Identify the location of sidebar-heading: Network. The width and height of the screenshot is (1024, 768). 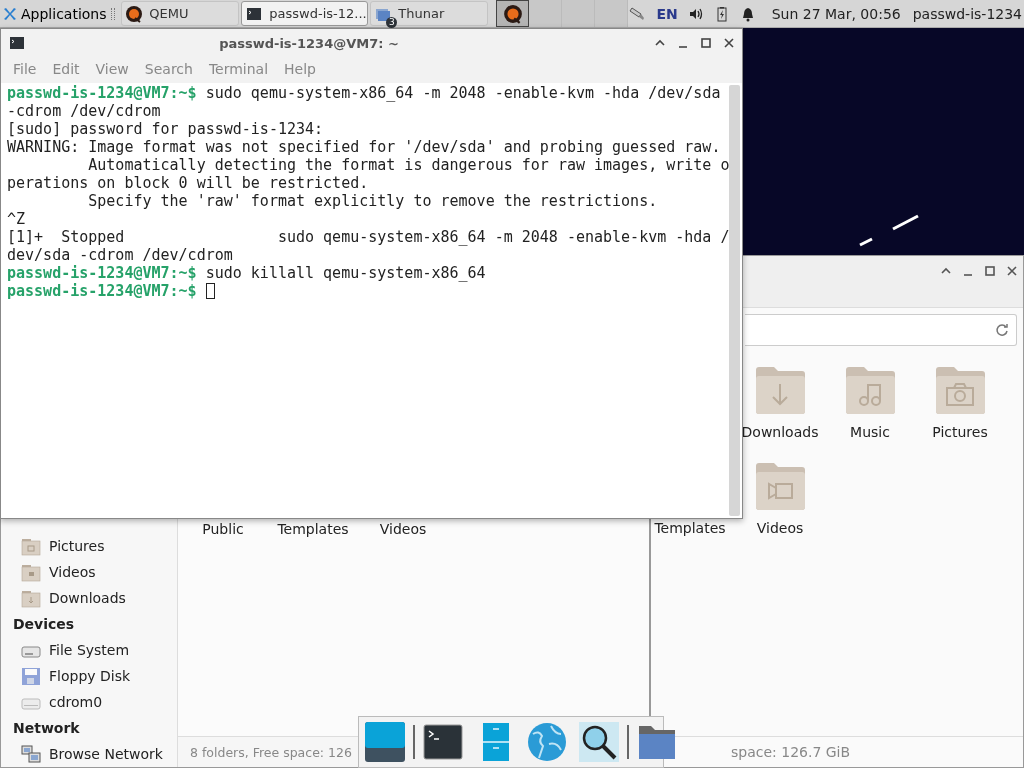
(46, 728).